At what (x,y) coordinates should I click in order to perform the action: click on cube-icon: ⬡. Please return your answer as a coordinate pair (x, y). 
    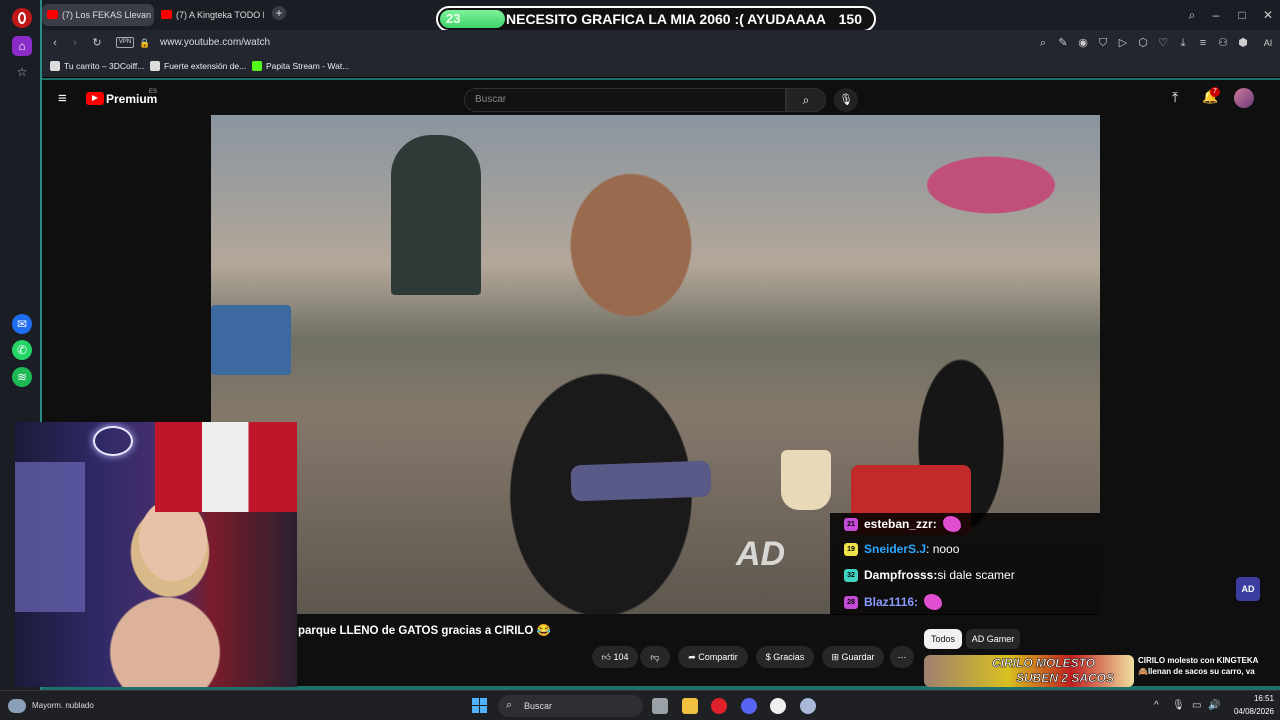
    Looking at the image, I should click on (1143, 43).